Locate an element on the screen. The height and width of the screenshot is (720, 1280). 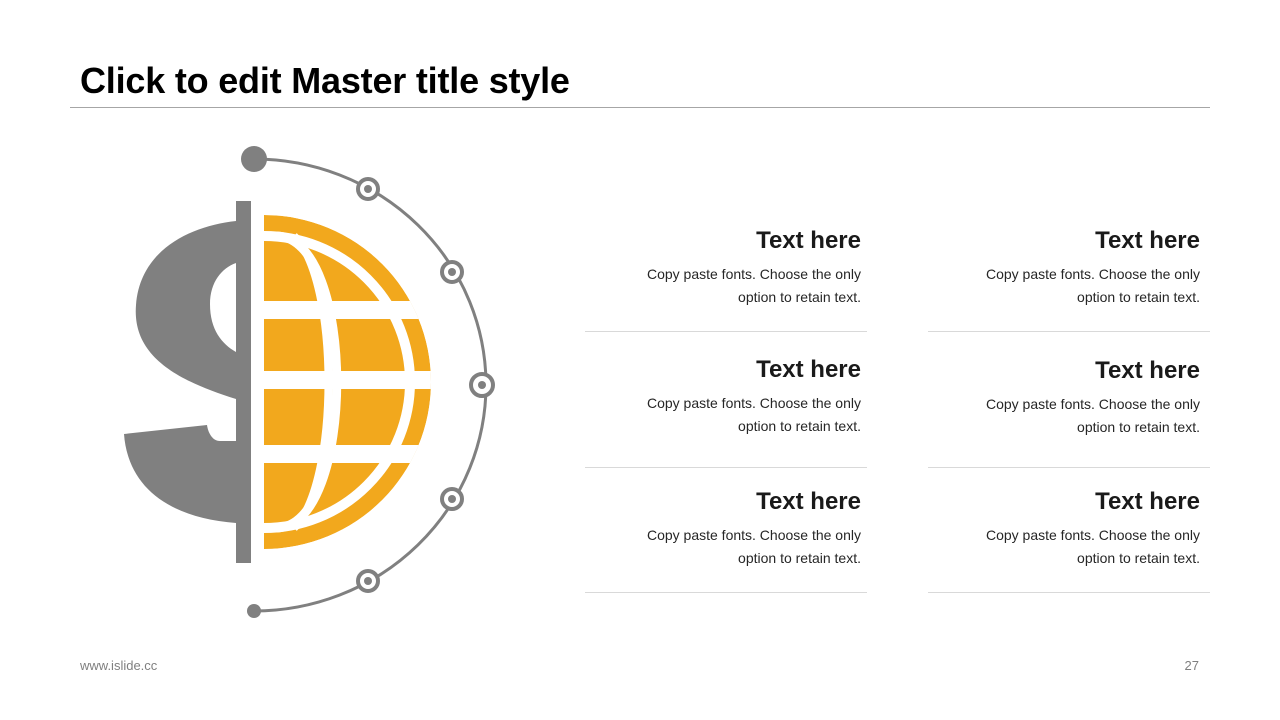
dollar-bar is located at coordinates (243, 382).